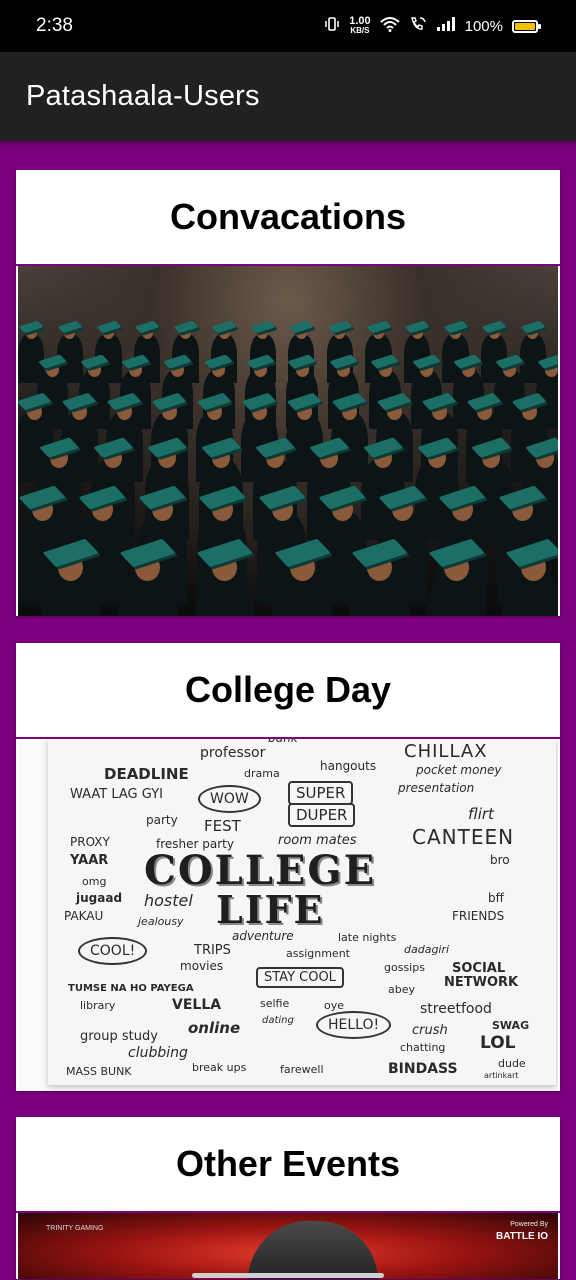  I want to click on poster-word: jugaad, so click(99, 898).